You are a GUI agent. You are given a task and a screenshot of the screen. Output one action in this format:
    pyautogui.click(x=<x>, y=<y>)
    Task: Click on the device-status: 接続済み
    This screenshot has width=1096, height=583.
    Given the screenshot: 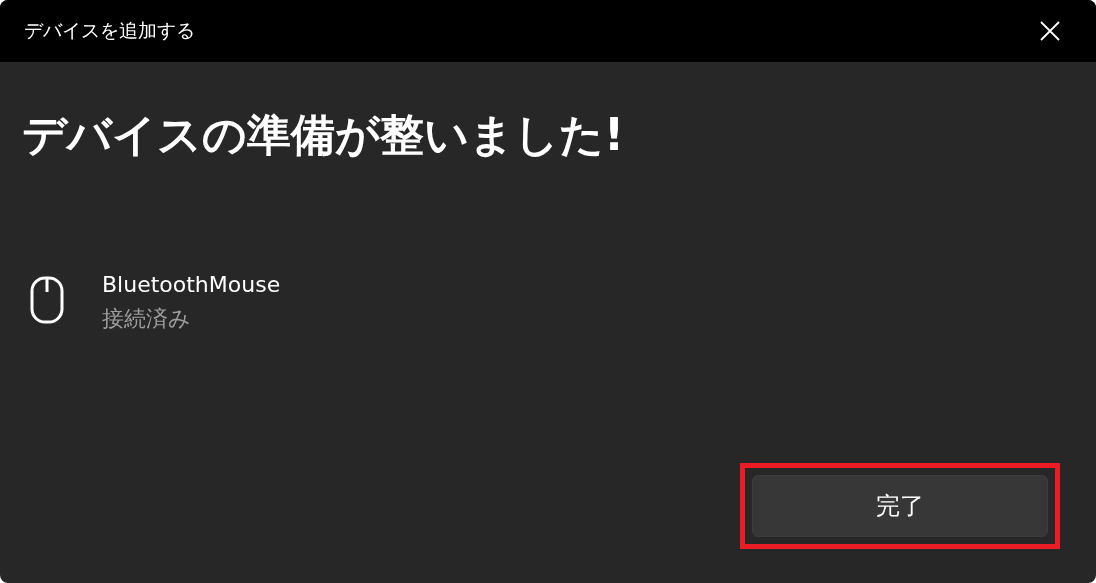 What is the action you would take?
    pyautogui.click(x=147, y=319)
    